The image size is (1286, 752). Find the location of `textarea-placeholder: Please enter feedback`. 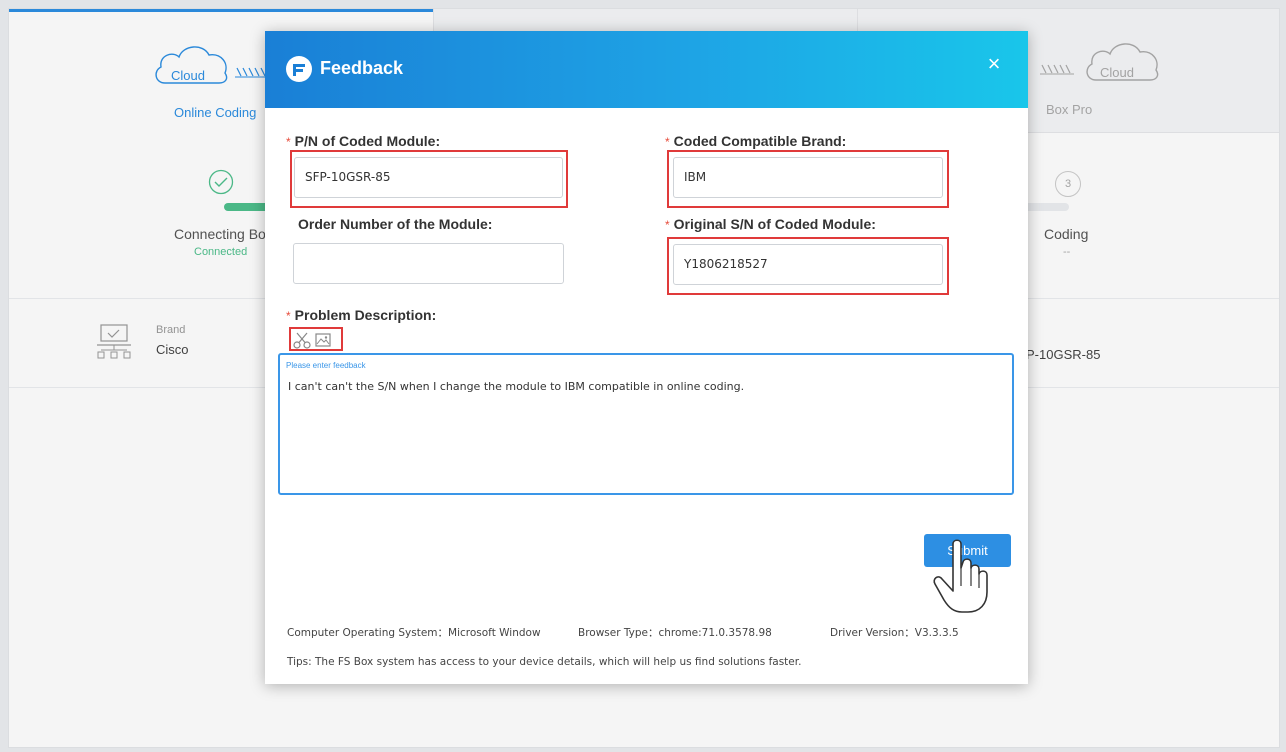

textarea-placeholder: Please enter feedback is located at coordinates (326, 365).